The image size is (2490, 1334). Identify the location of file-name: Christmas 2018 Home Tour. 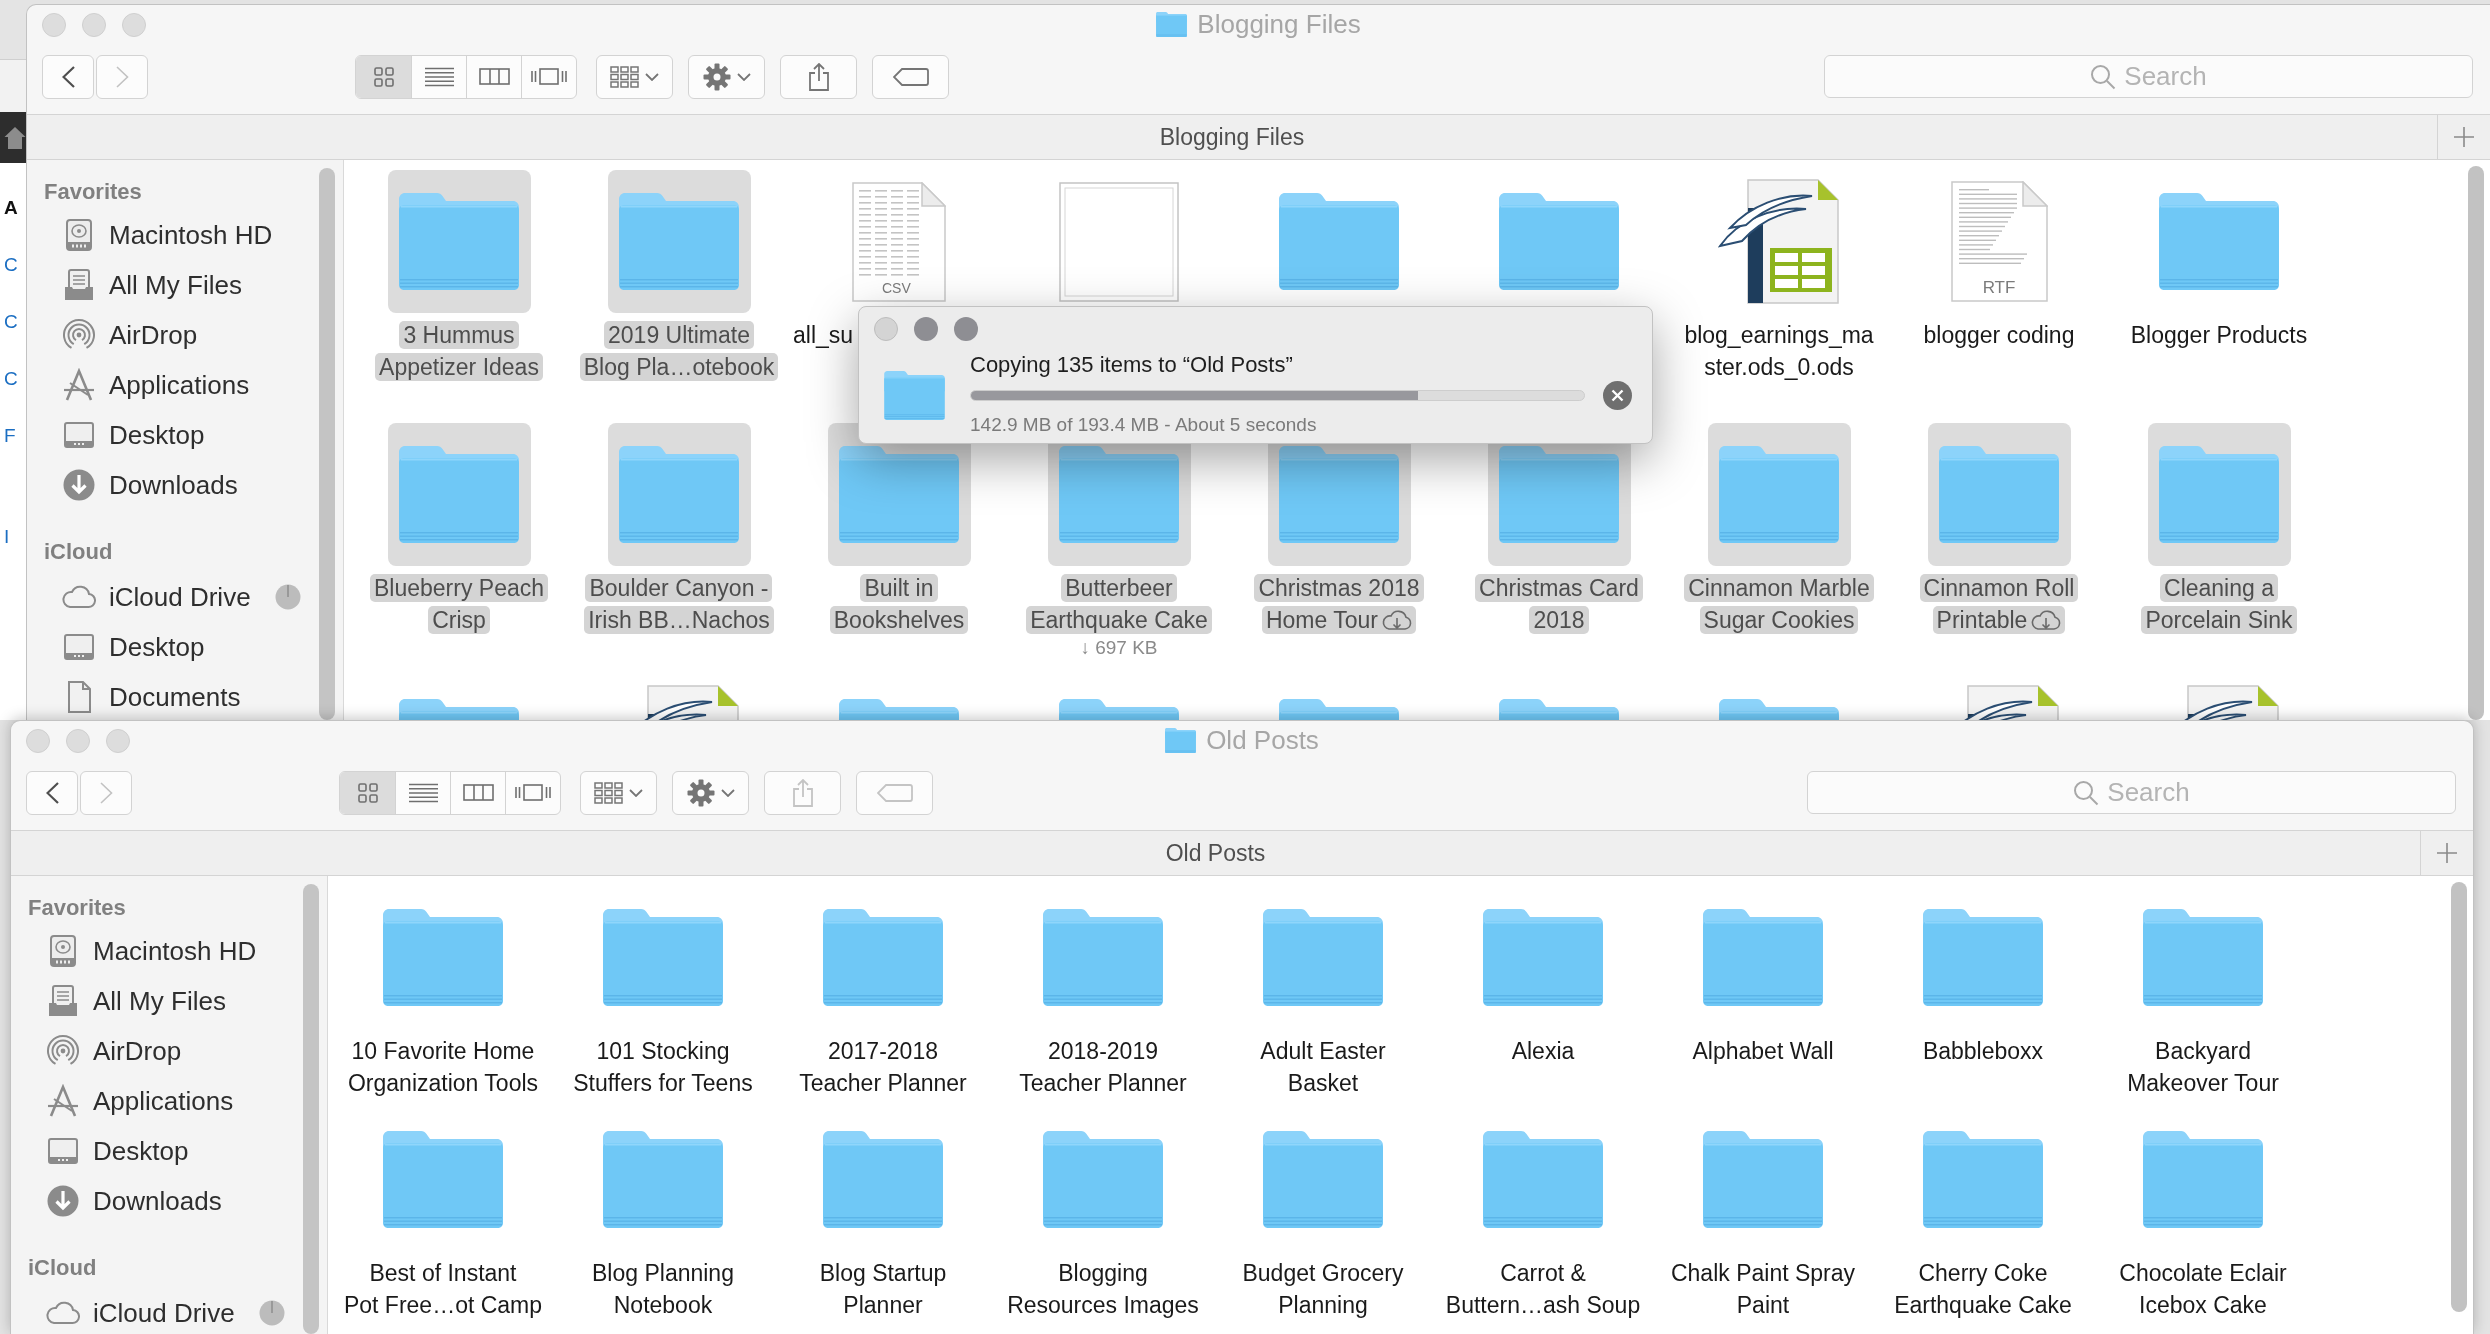
(1339, 604).